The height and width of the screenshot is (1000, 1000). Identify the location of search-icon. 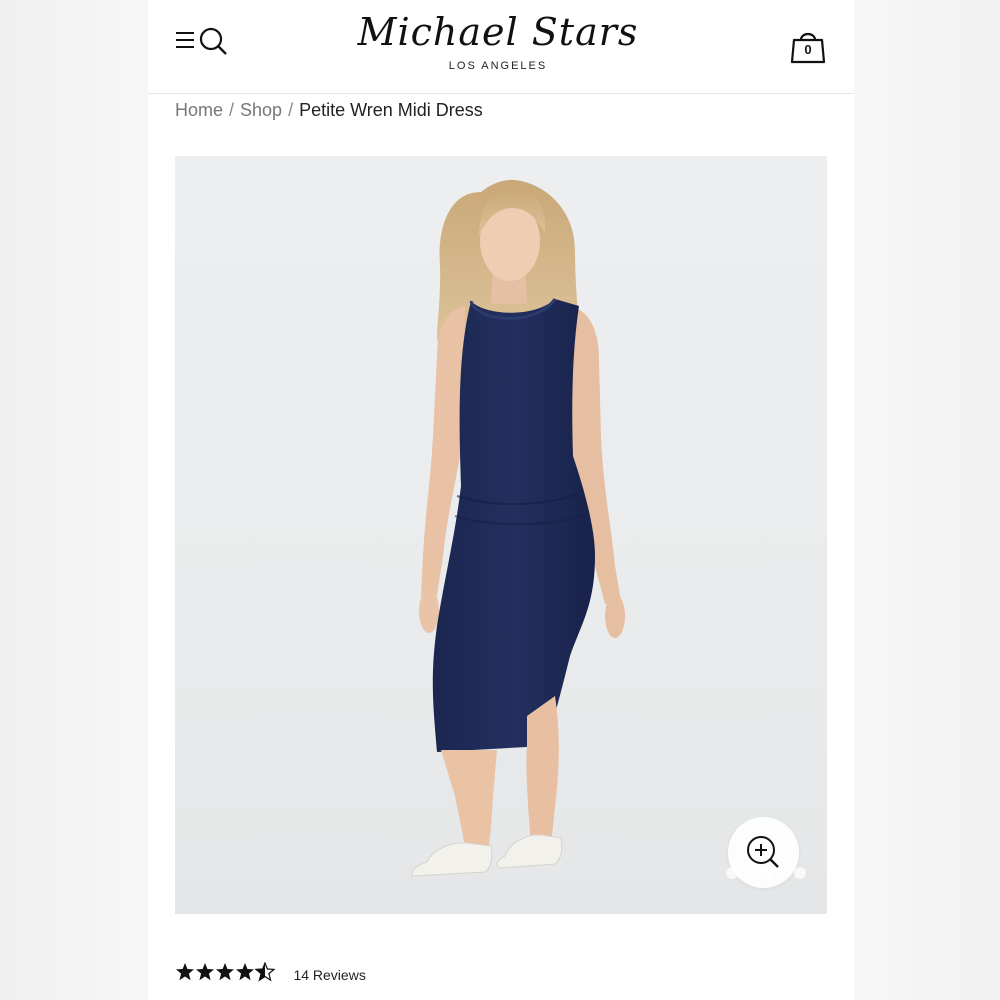
(213, 41).